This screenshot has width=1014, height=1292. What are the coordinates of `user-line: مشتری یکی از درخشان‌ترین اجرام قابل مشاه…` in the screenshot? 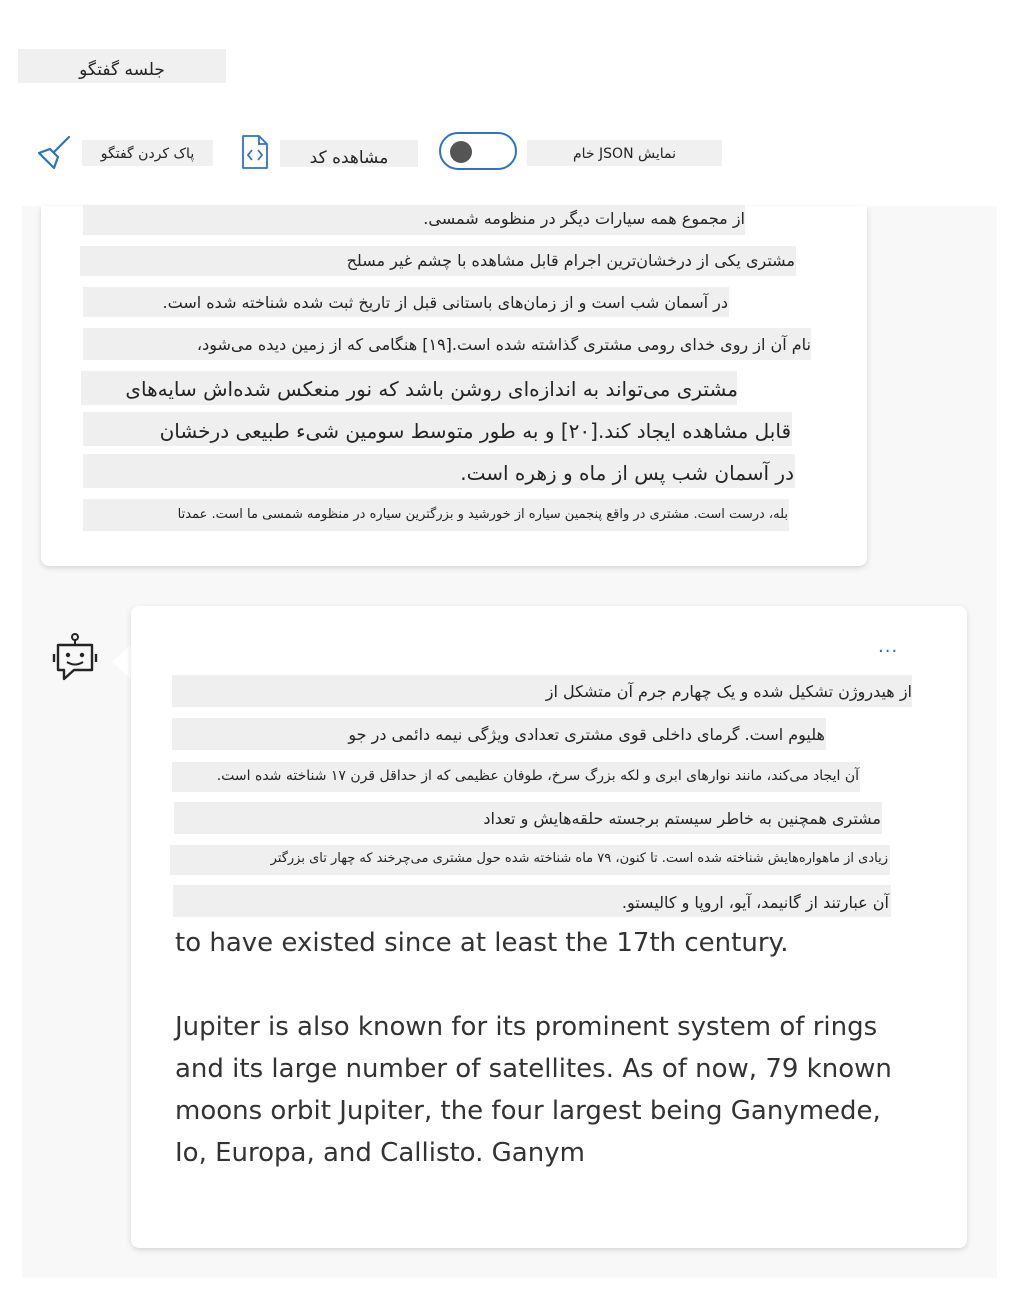 It's located at (570, 260).